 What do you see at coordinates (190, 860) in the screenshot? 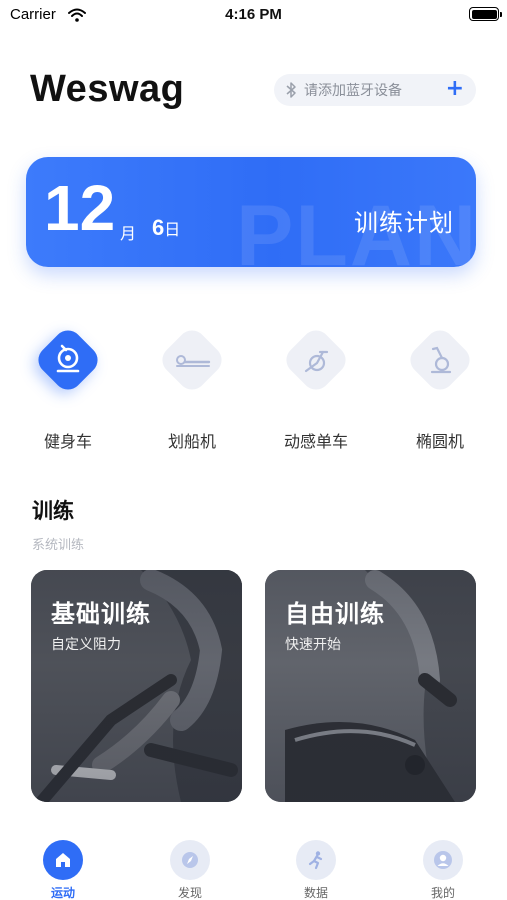
I see `compass-icon` at bounding box center [190, 860].